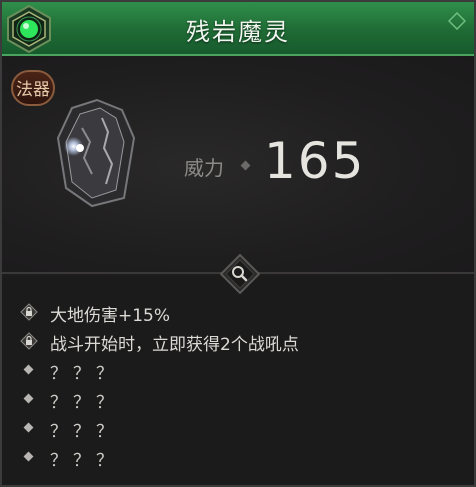 The height and width of the screenshot is (487, 476). What do you see at coordinates (174, 345) in the screenshot?
I see `affix-text: 战斗开始时，立即获得2个战吼点` at bounding box center [174, 345].